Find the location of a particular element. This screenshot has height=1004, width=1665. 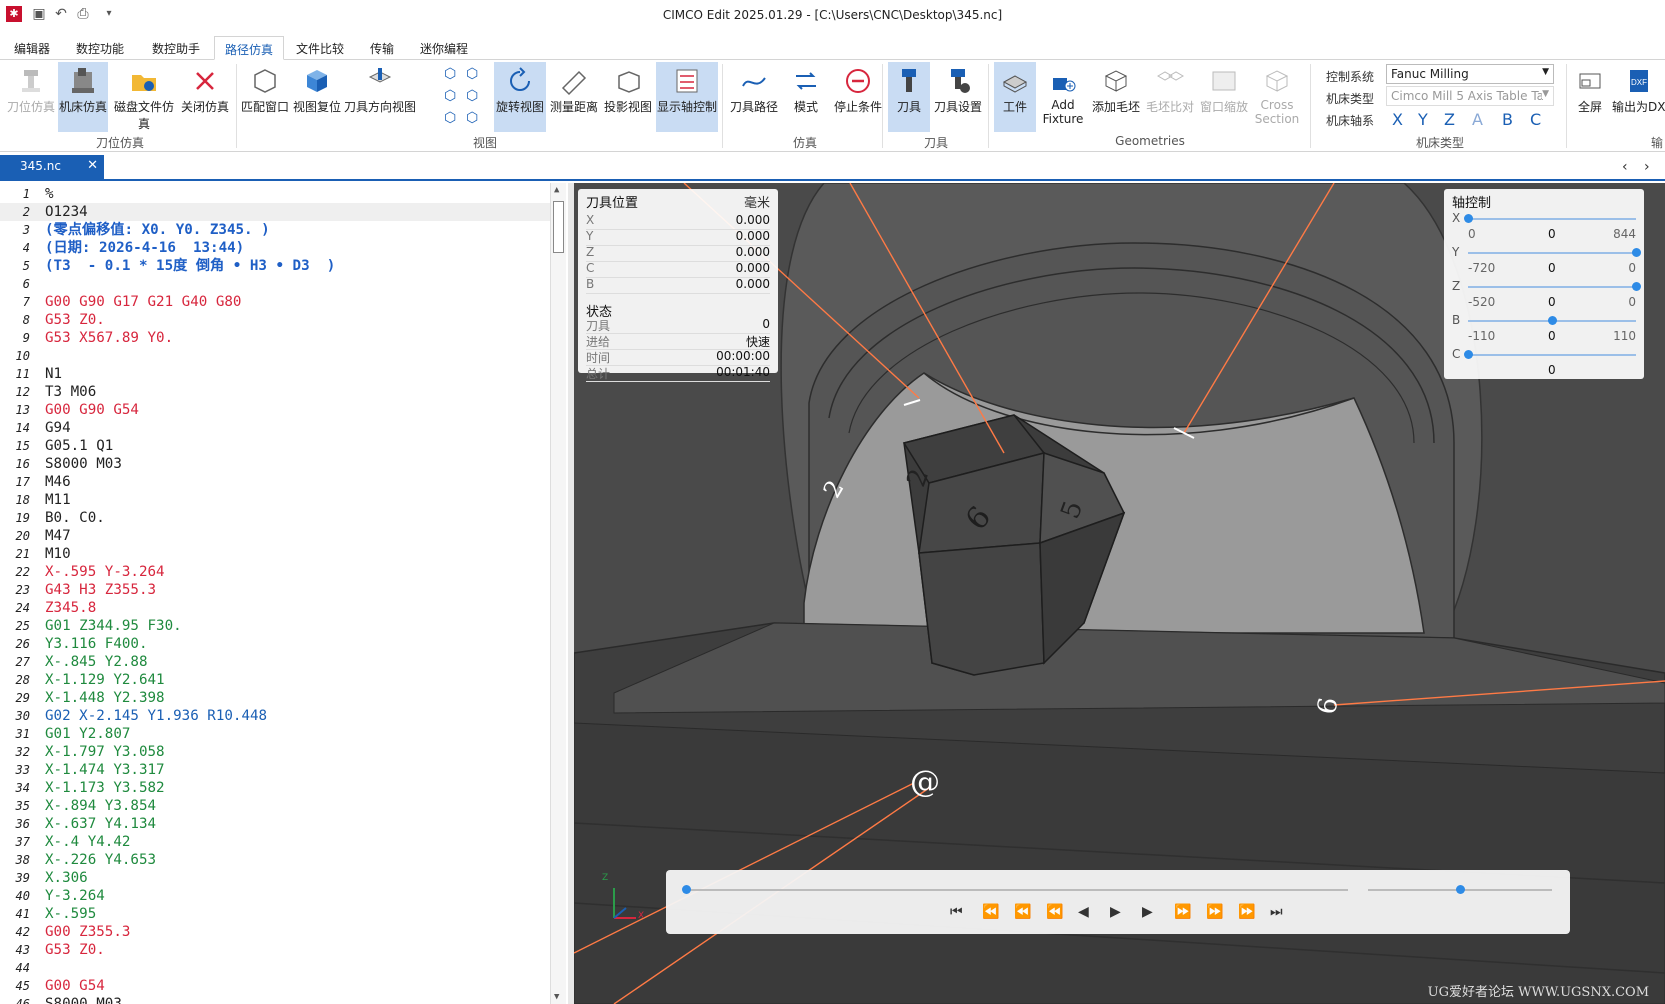

view-iso-icon: ⬡ is located at coordinates (450, 118).